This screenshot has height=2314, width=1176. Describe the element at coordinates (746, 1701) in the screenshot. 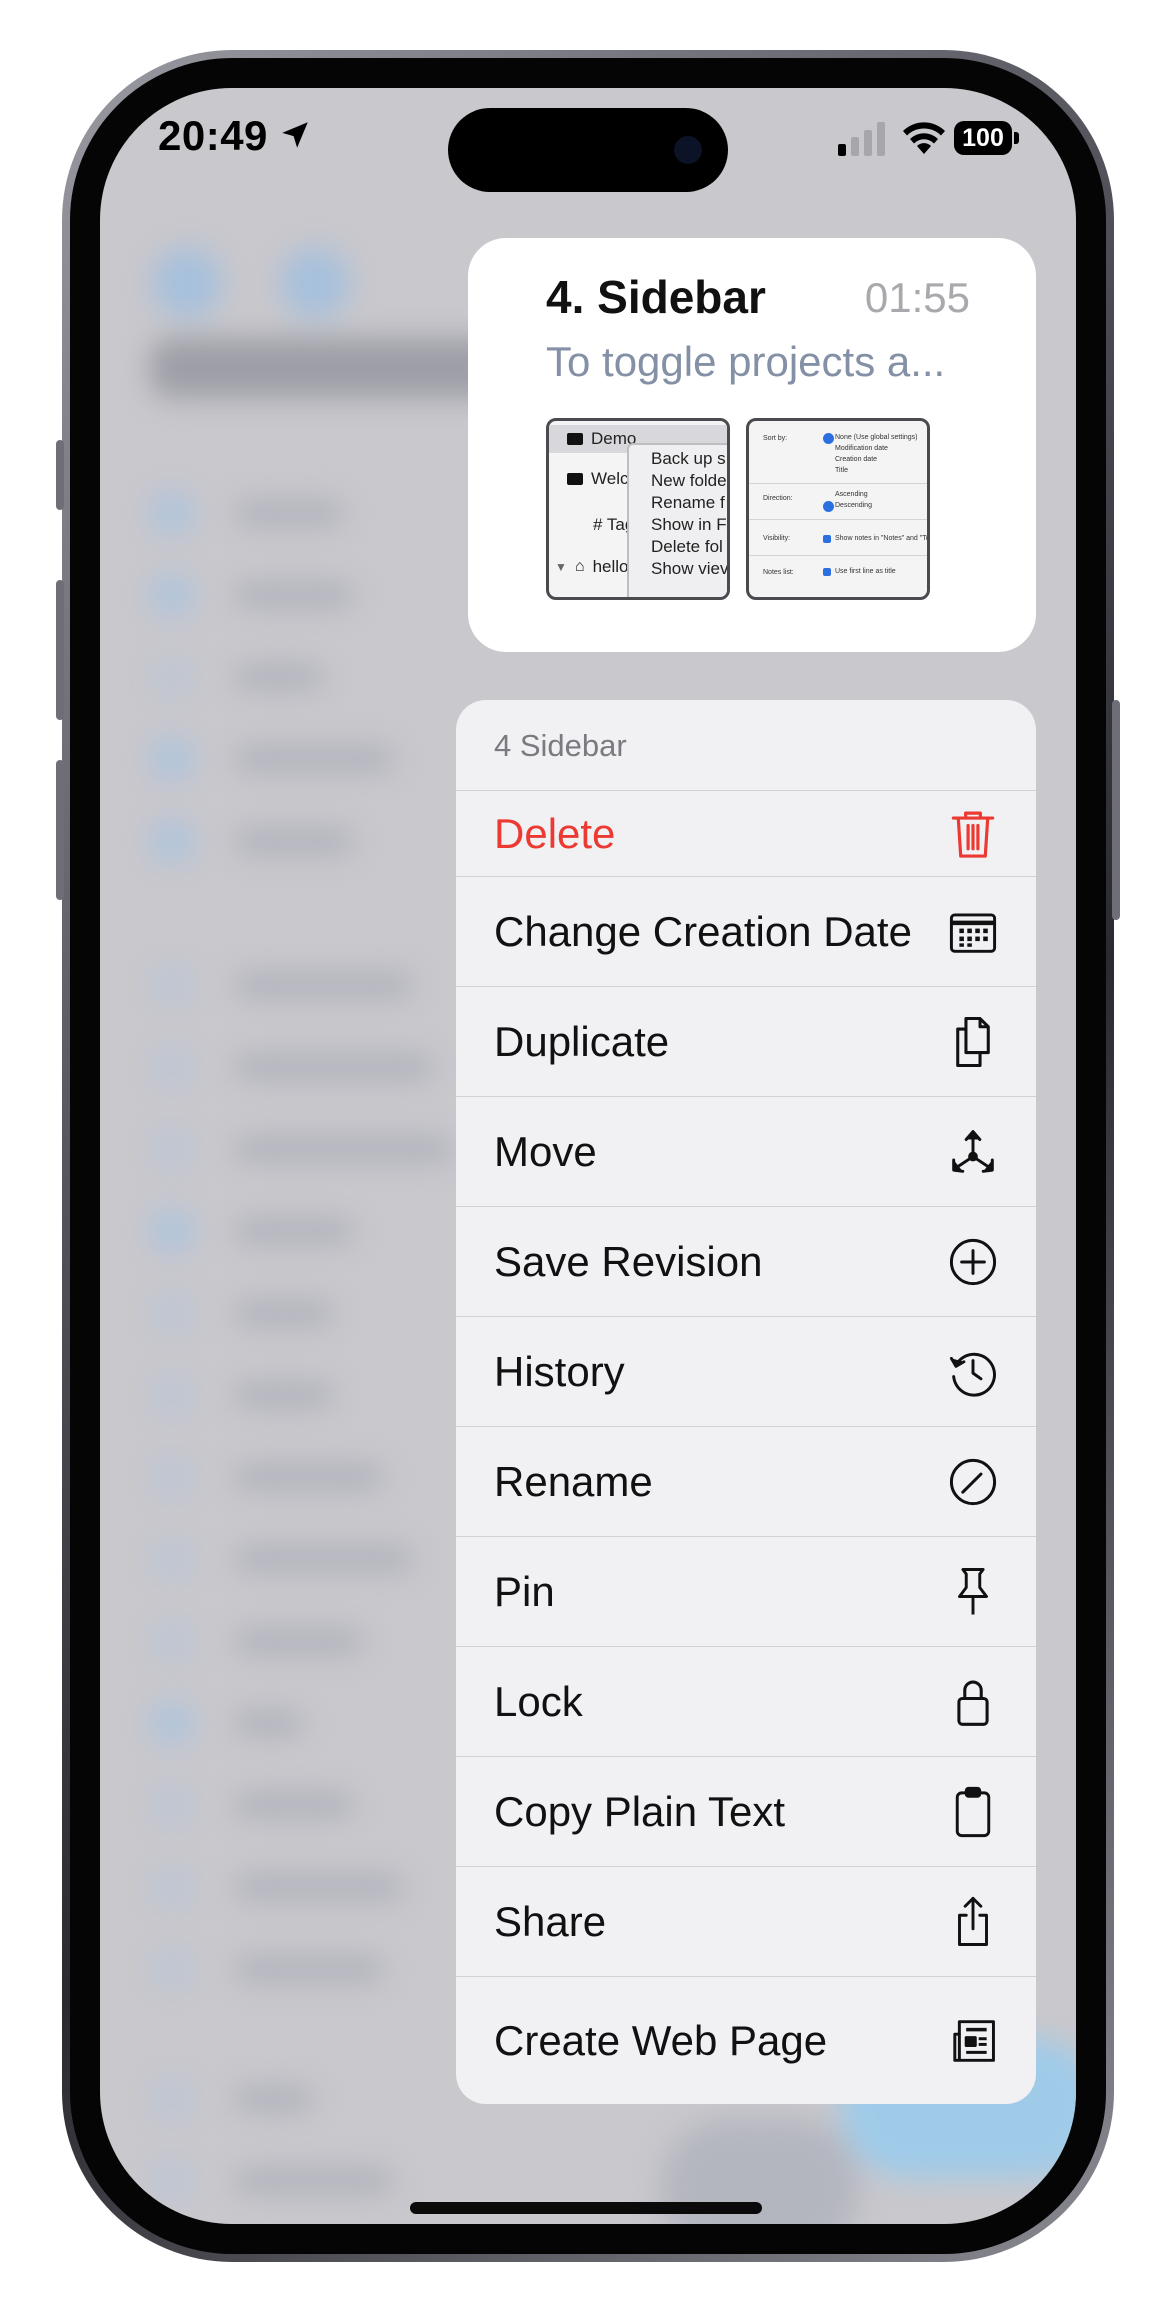

I see `menu-item-lock: Lock` at that location.